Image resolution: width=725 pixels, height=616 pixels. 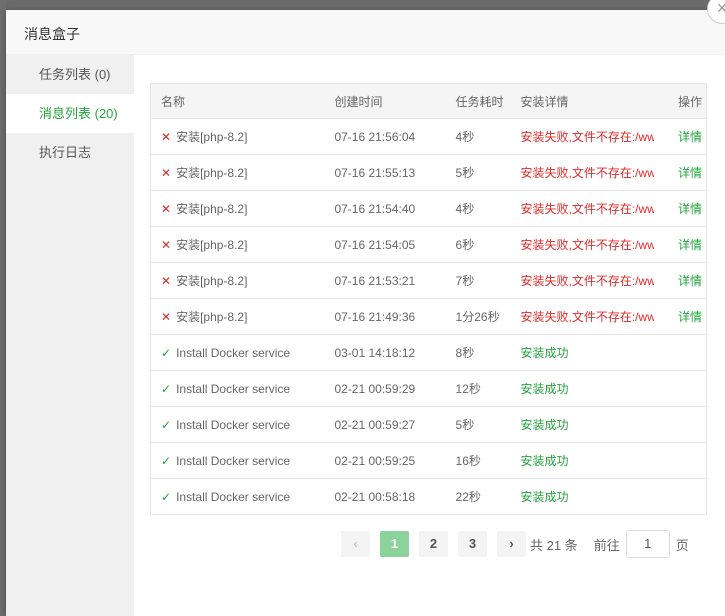 What do you see at coordinates (394, 544) in the screenshot?
I see `page-button-1: 1` at bounding box center [394, 544].